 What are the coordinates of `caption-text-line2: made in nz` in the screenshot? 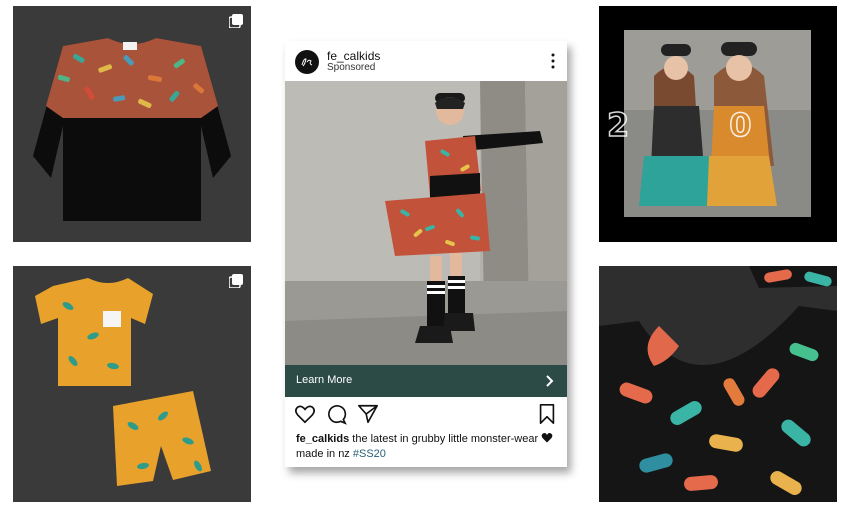 It's located at (323, 454).